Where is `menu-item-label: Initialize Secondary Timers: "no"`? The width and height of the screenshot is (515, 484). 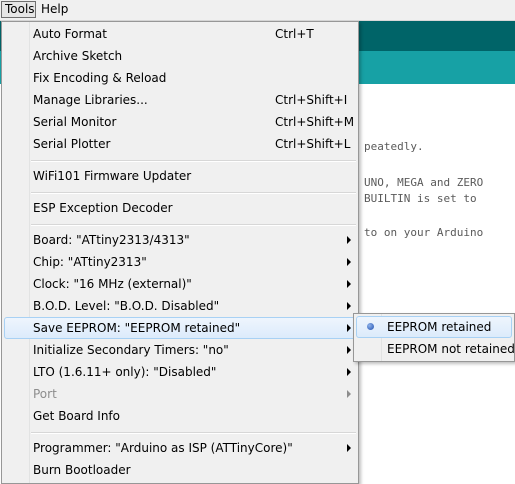 menu-item-label: Initialize Secondary Timers: "no" is located at coordinates (131, 350).